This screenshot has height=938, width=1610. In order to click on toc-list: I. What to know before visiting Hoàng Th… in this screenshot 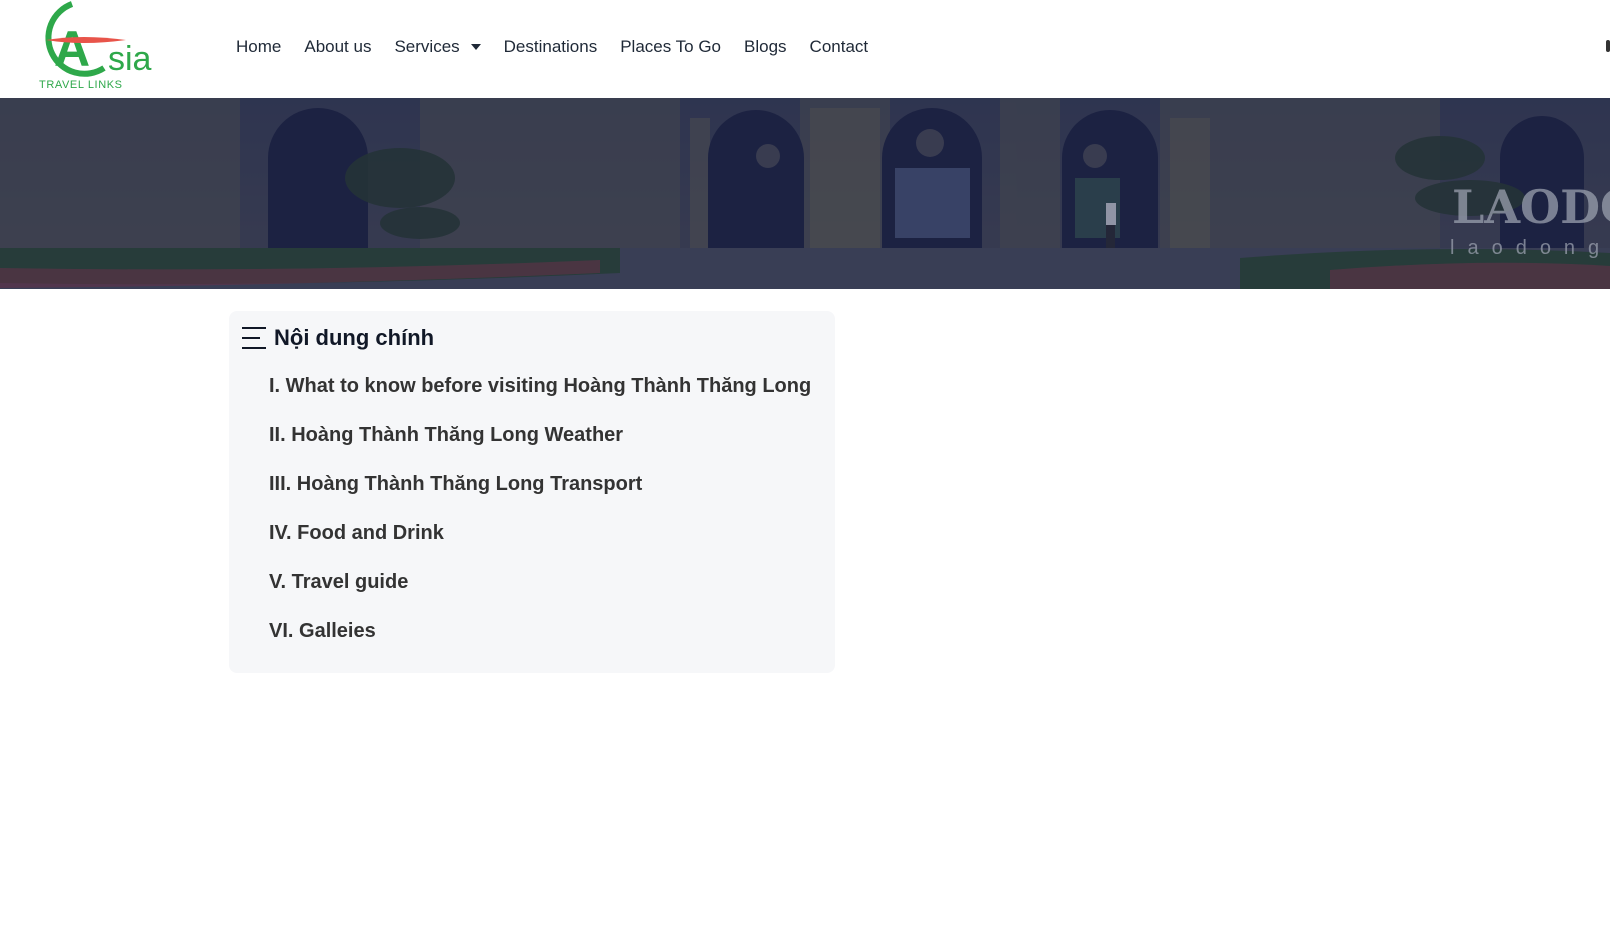, I will do `click(540, 522)`.